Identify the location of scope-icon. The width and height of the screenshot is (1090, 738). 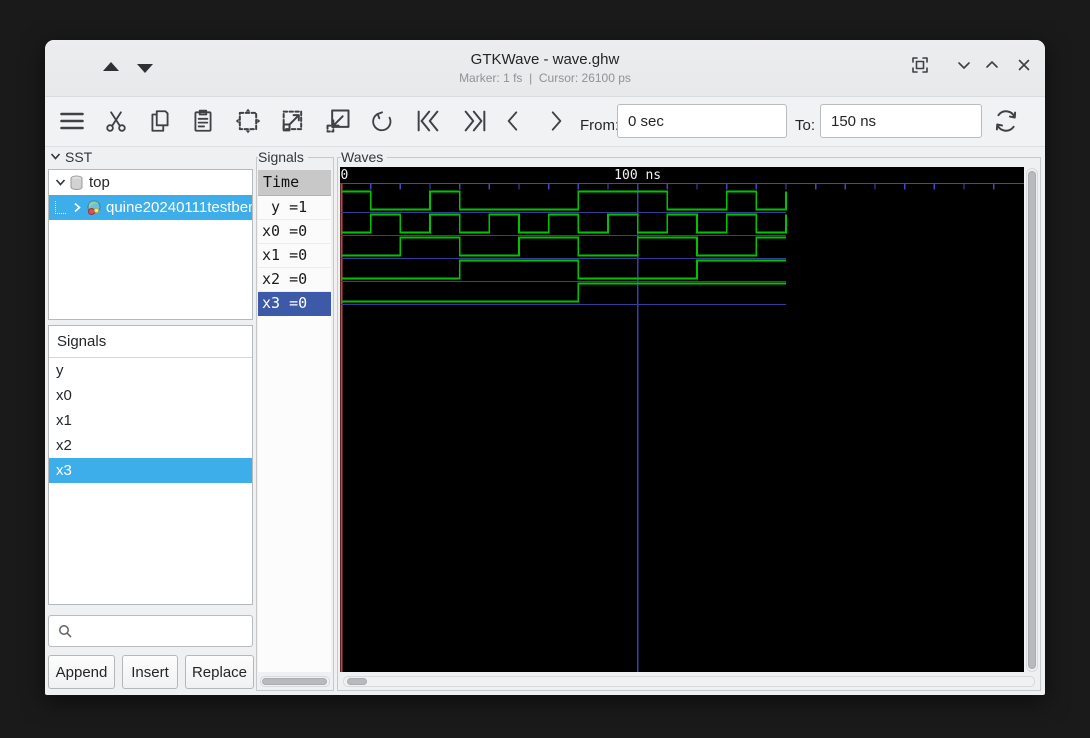
(76, 183).